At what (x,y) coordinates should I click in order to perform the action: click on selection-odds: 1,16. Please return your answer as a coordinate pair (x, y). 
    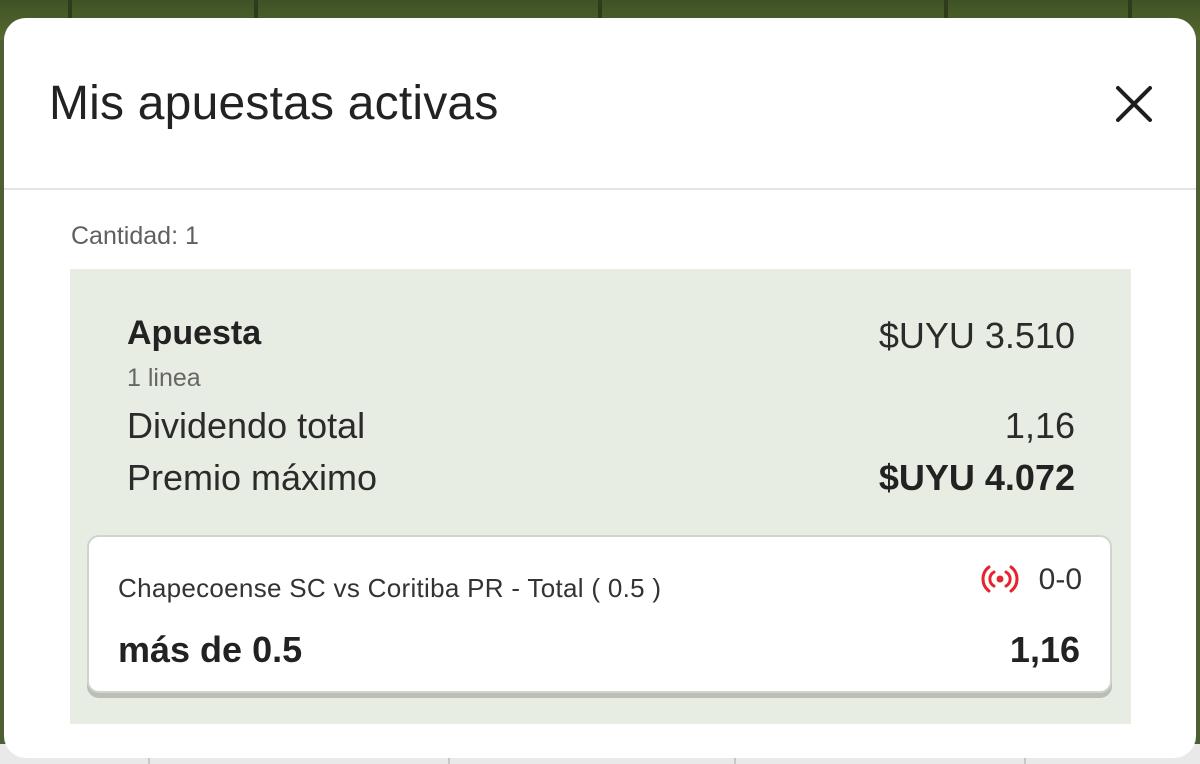
    Looking at the image, I should click on (1044, 649).